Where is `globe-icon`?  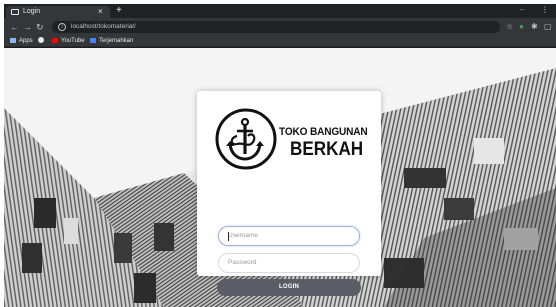 globe-icon is located at coordinates (41, 40).